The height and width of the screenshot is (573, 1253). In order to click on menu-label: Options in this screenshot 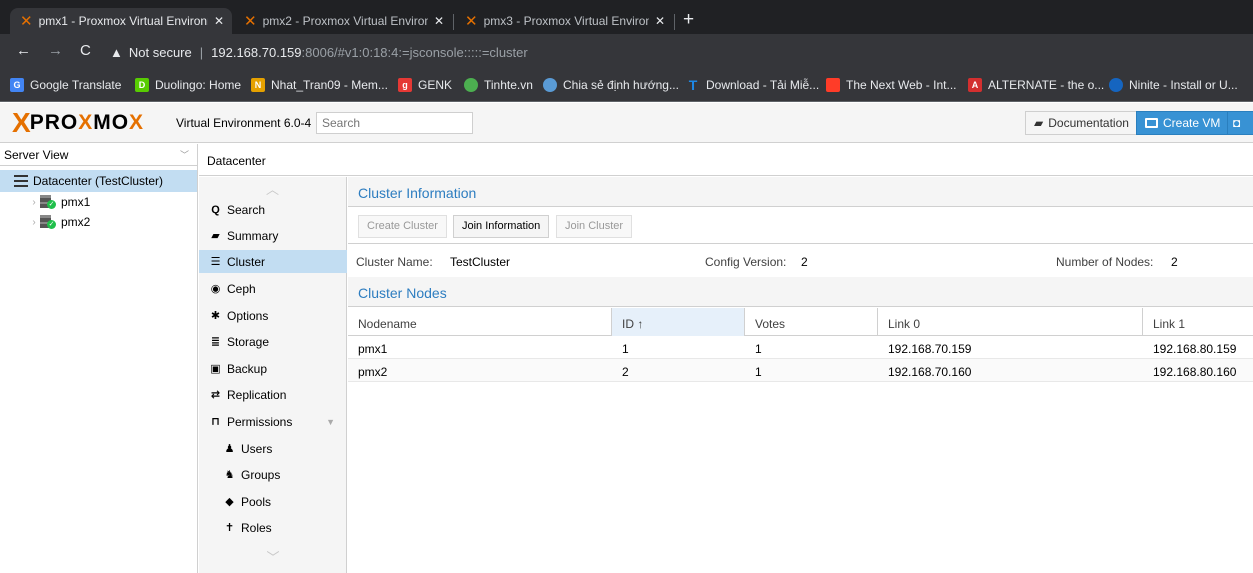, I will do `click(248, 315)`.